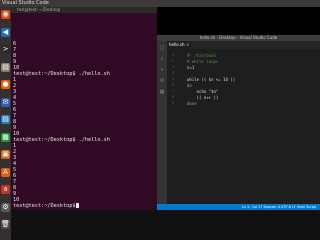 The height and width of the screenshot is (240, 320). Describe the element at coordinates (203, 91) in the screenshot. I see `code-line: echo "$n"` at that location.